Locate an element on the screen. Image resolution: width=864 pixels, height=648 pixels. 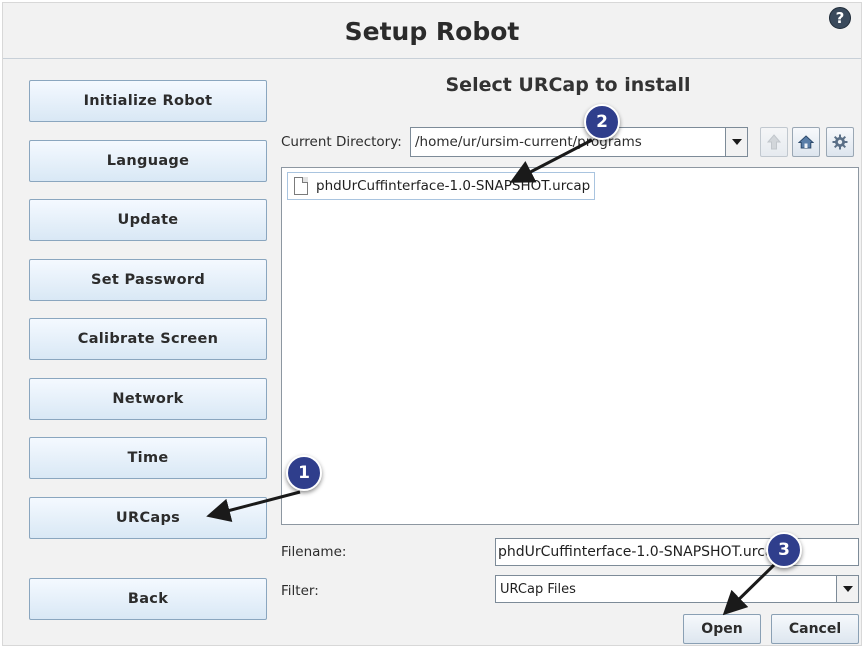
calibrate-screen-button: Calibrate Screen is located at coordinates (148, 339).